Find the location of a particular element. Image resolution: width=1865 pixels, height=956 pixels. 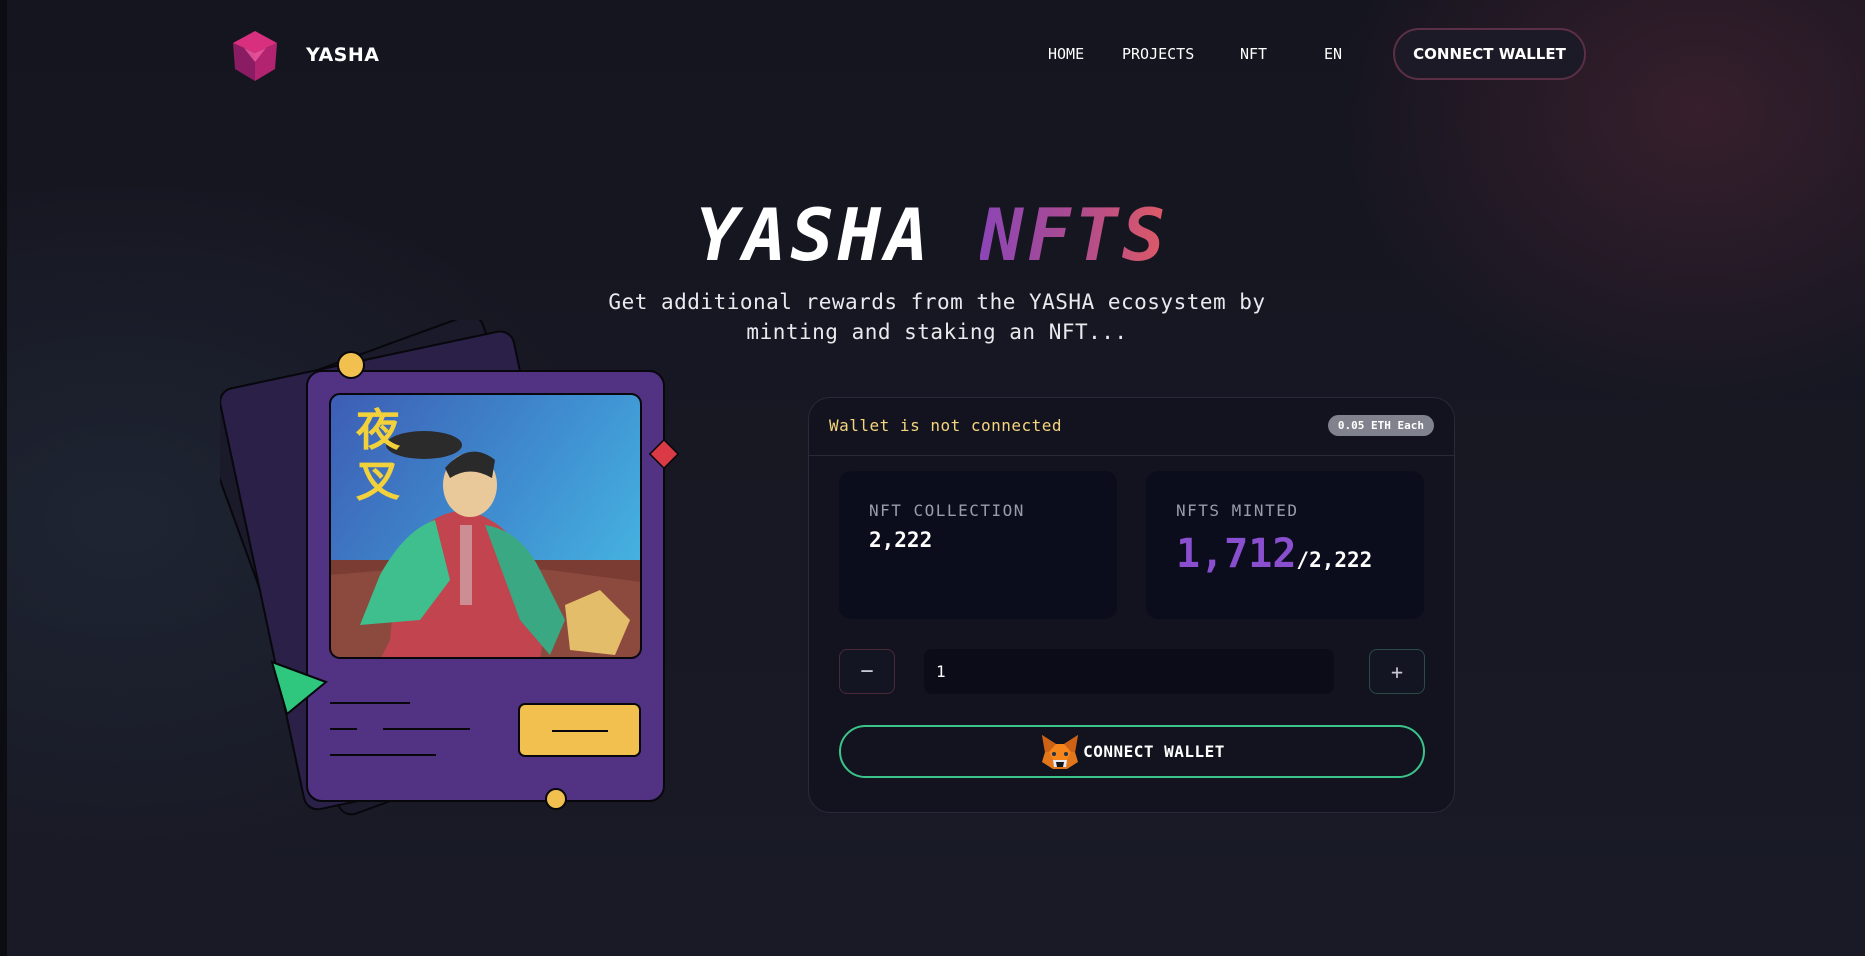

nav-home: HOME is located at coordinates (1066, 54).